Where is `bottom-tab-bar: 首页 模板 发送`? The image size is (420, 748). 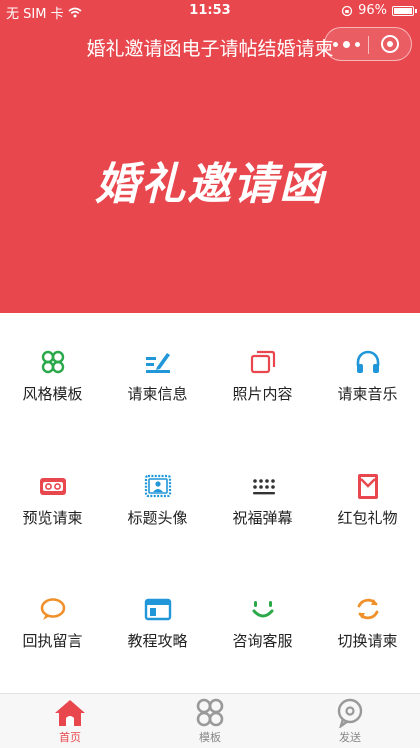
bottom-tab-bar: 首页 模板 发送 is located at coordinates (210, 720).